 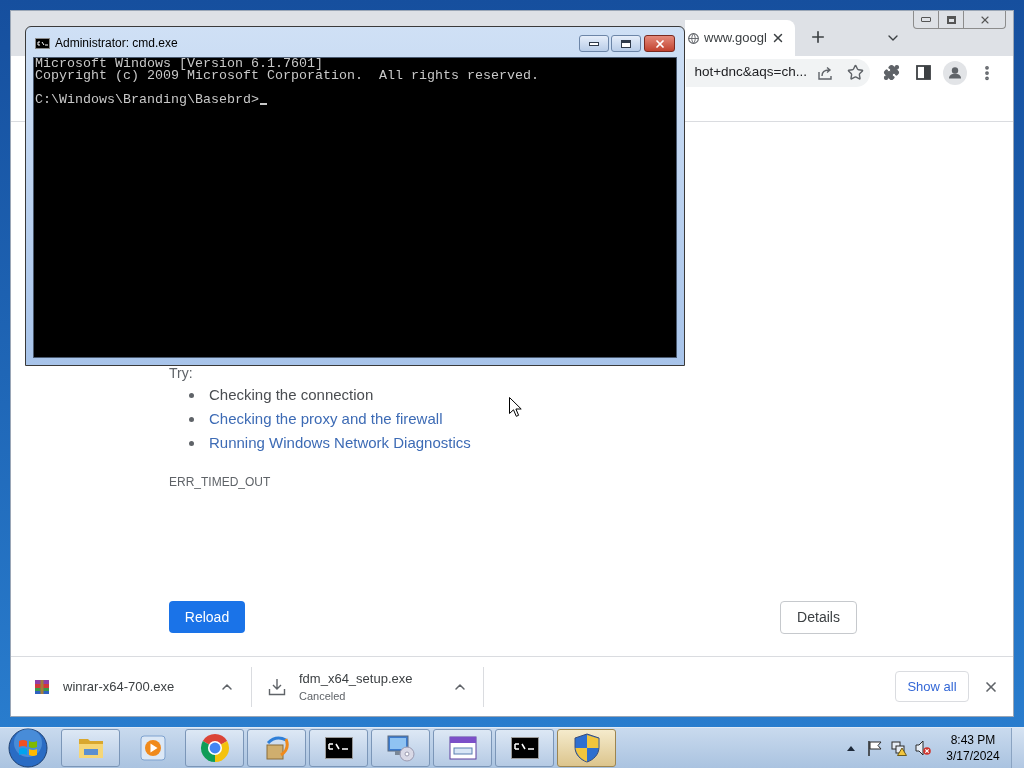 I want to click on start-button, so click(x=28, y=748).